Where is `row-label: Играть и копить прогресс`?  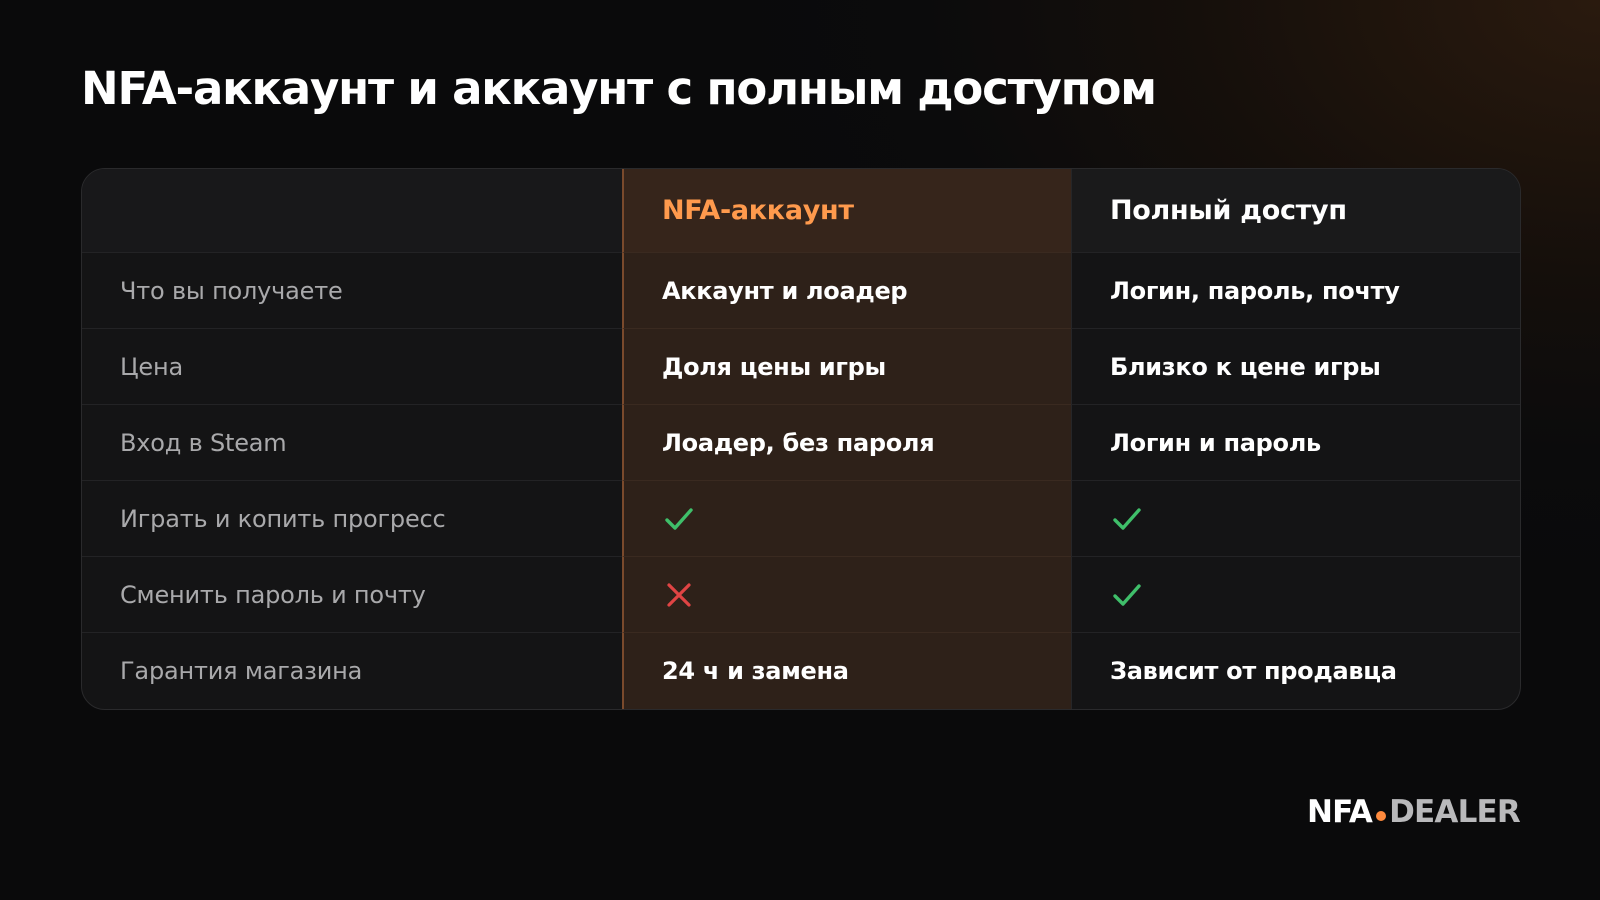
row-label: Играть и копить прогресс is located at coordinates (352, 519).